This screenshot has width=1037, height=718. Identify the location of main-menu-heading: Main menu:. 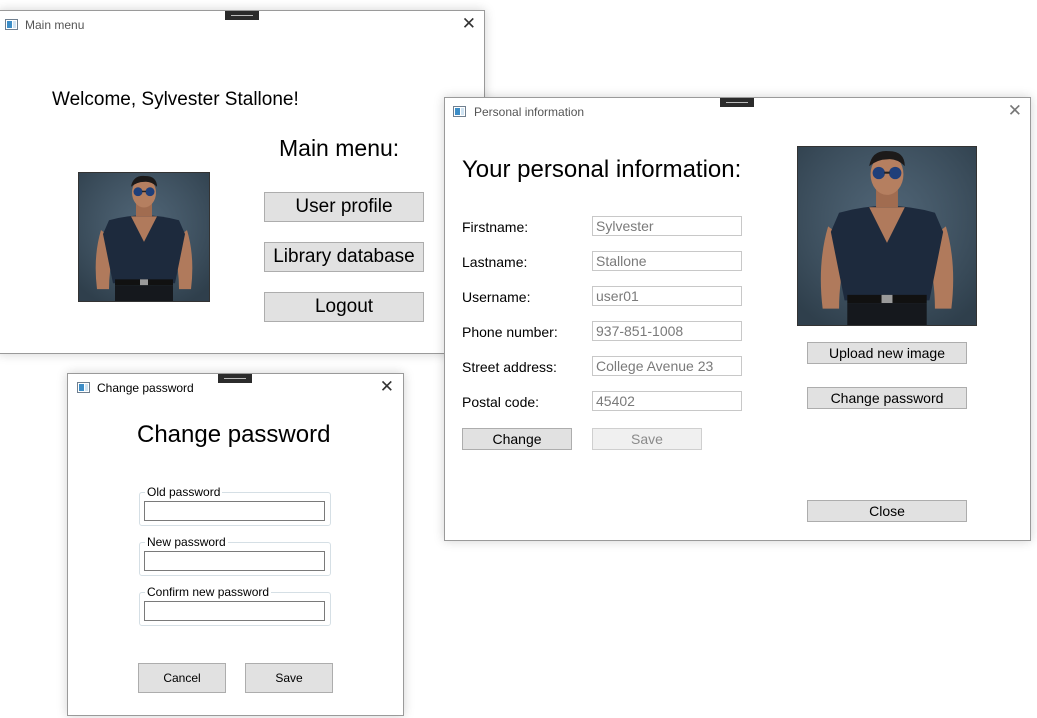
(339, 148).